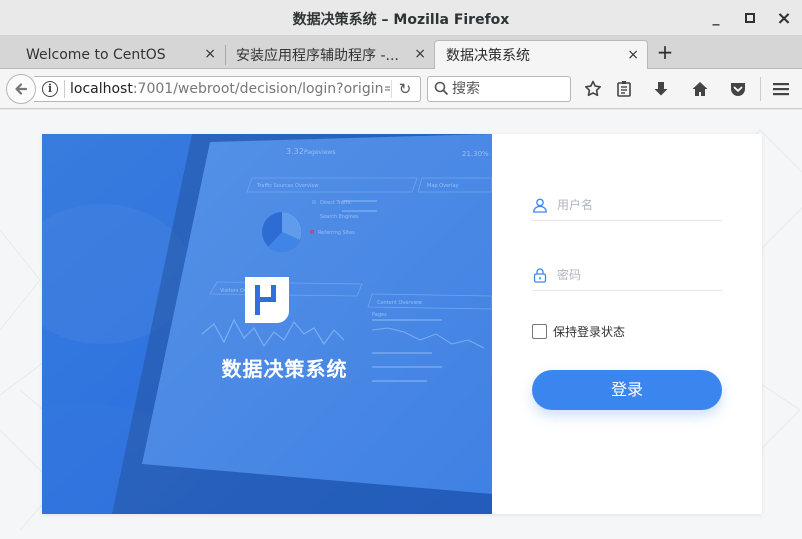  I want to click on reload-divider, so click(391, 89).